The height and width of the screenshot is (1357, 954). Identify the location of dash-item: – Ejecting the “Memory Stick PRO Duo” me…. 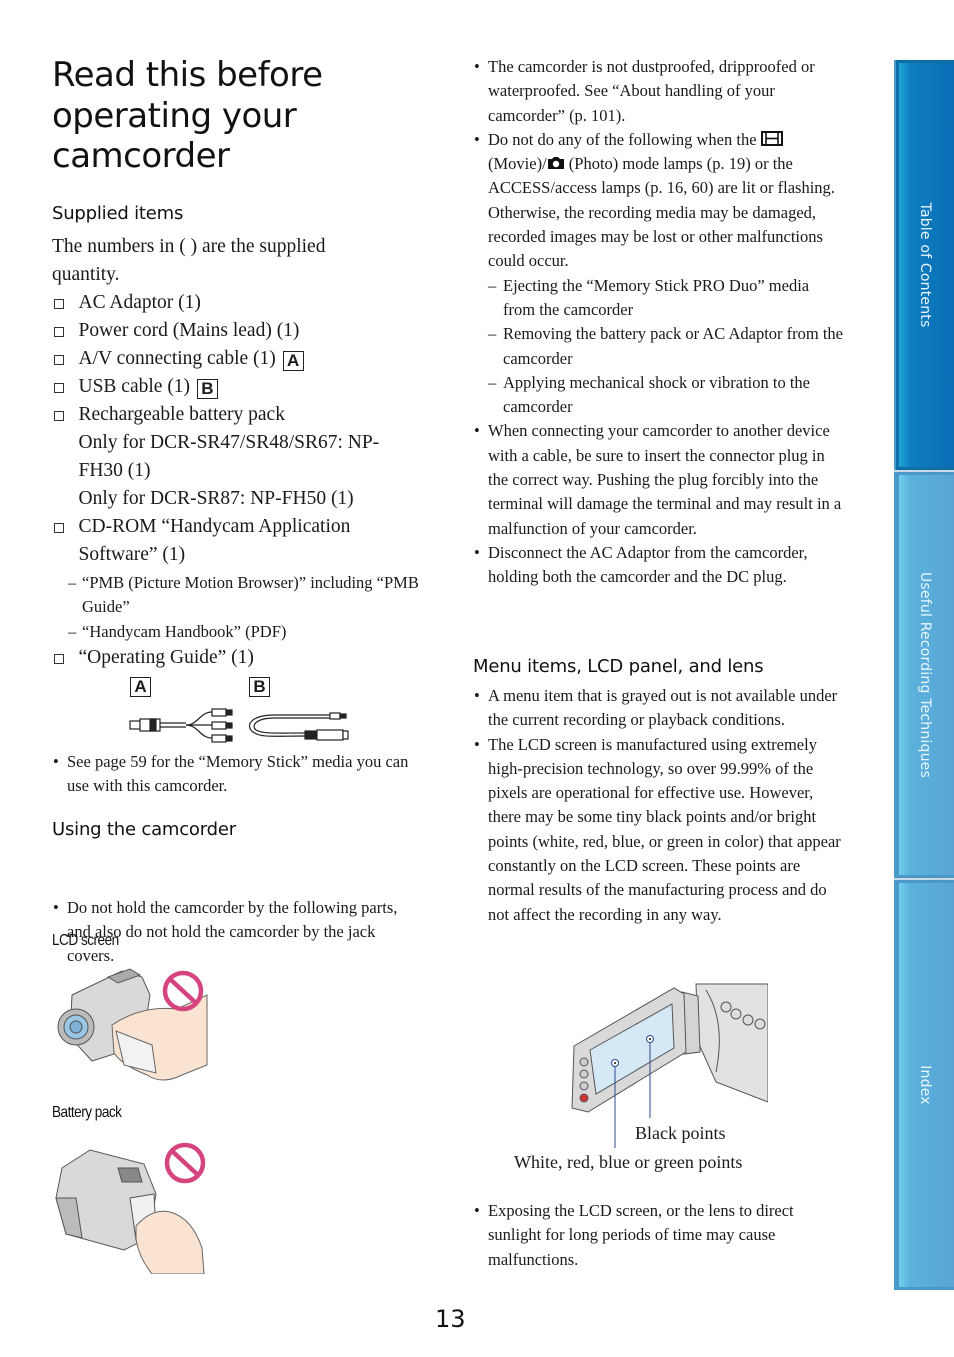
(649, 297).